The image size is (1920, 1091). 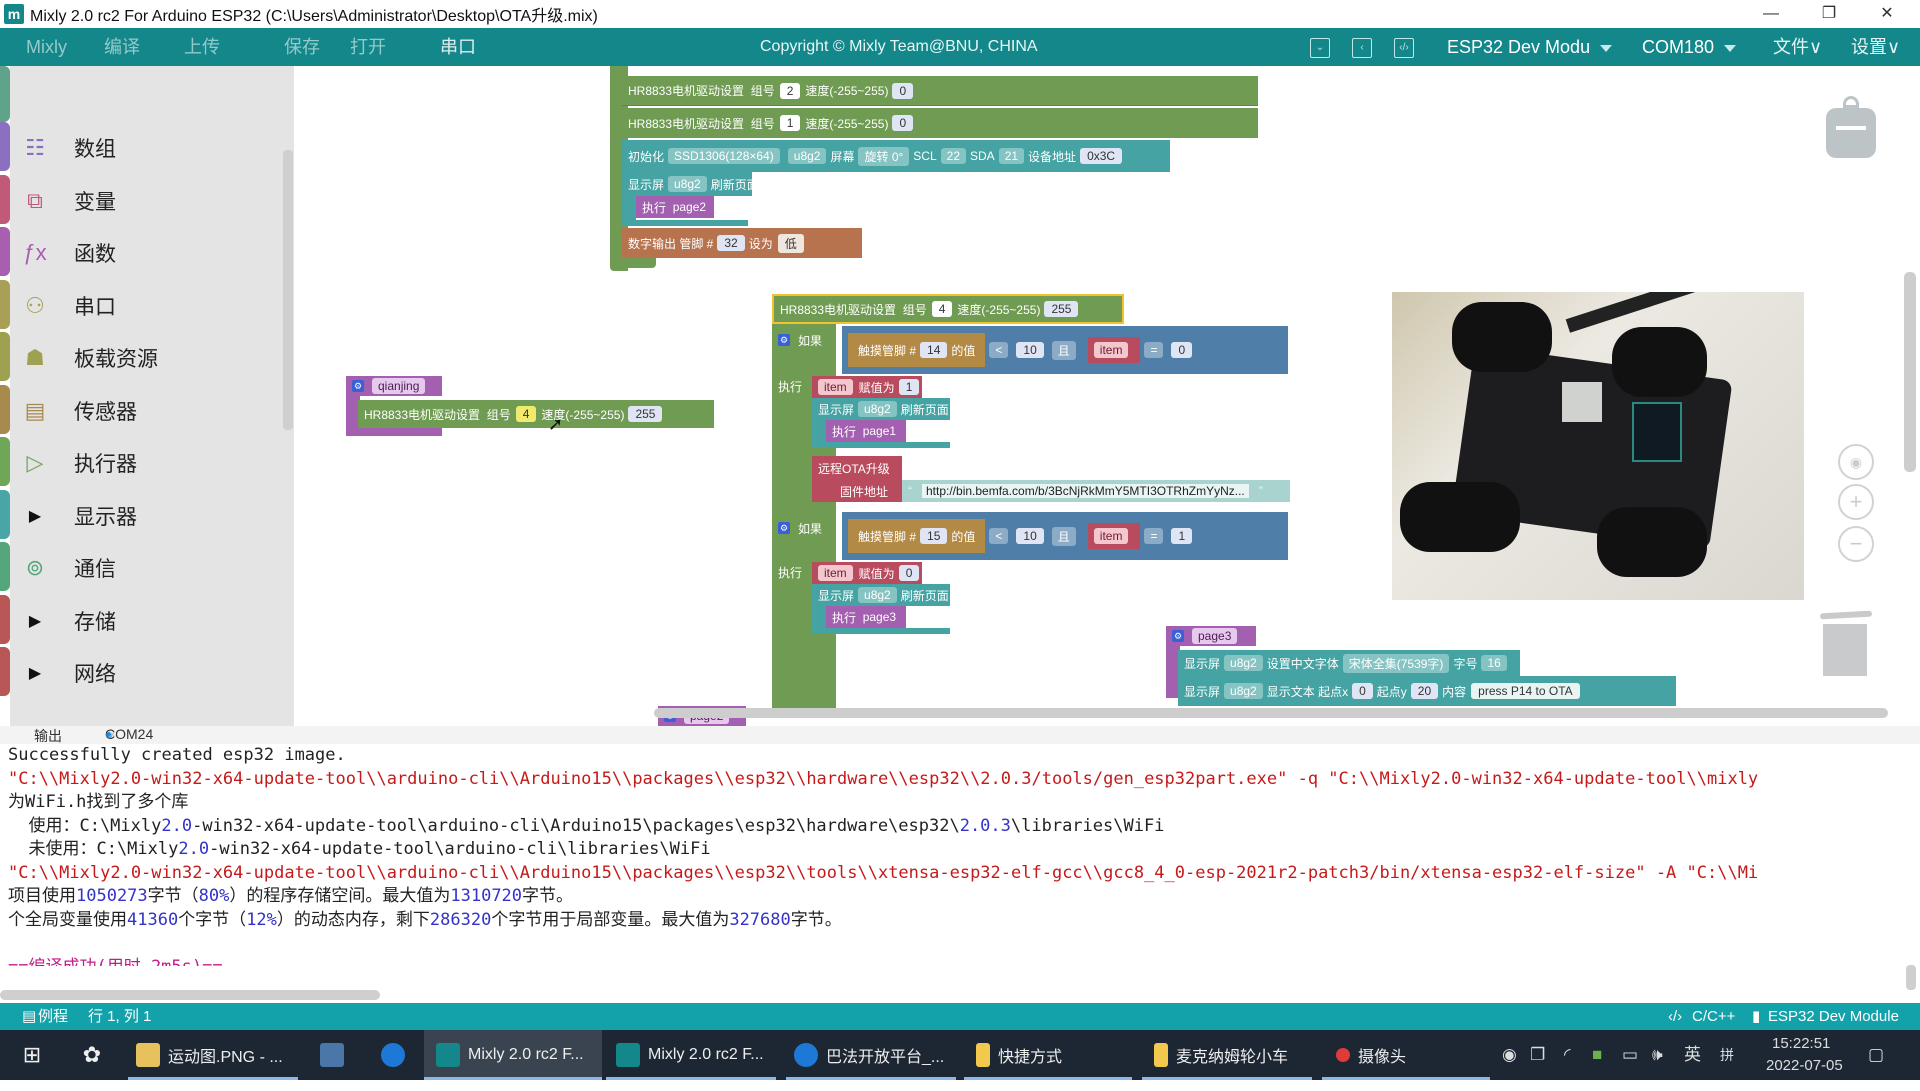 I want to click on speed-field: 0, so click(x=903, y=90).